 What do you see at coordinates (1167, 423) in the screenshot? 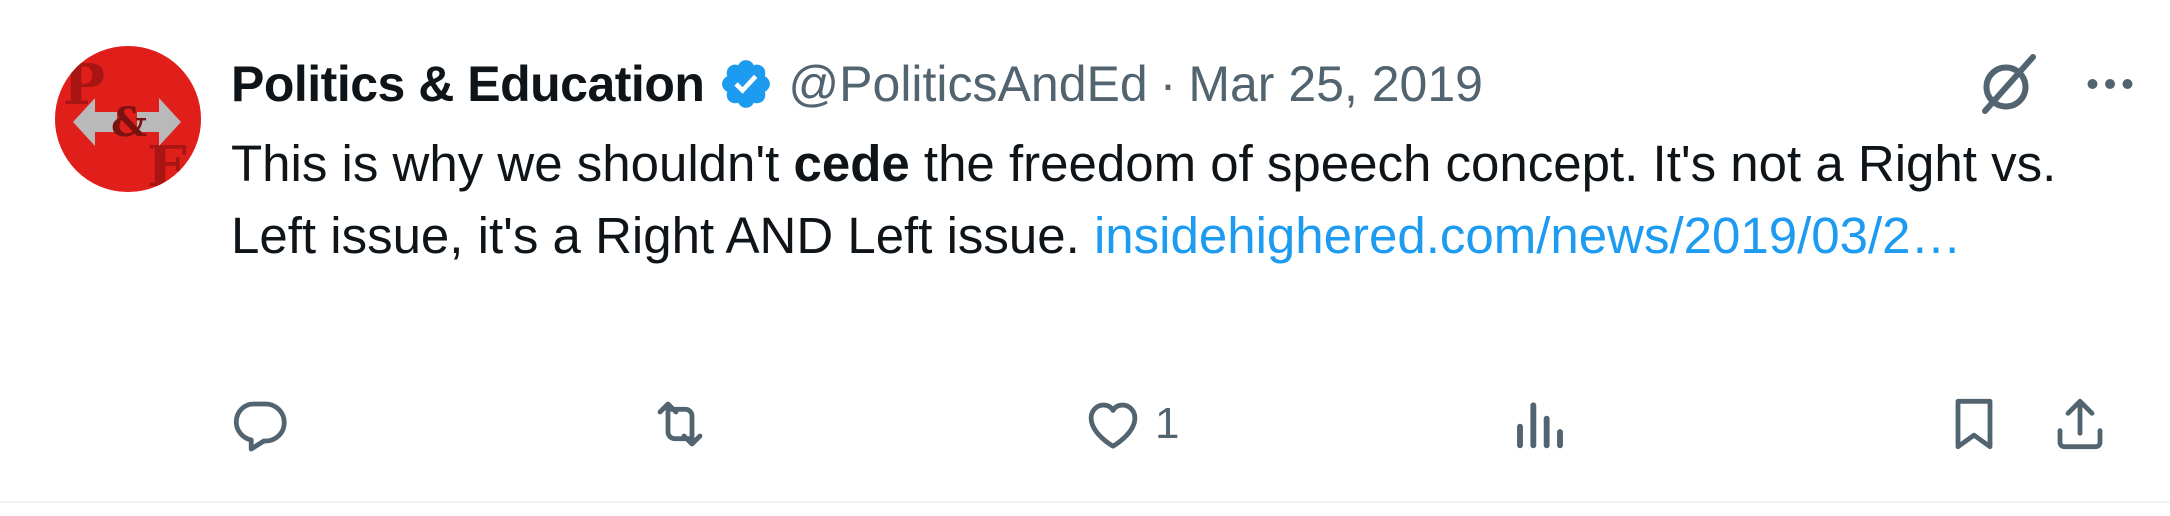
I see `like-count: 1` at bounding box center [1167, 423].